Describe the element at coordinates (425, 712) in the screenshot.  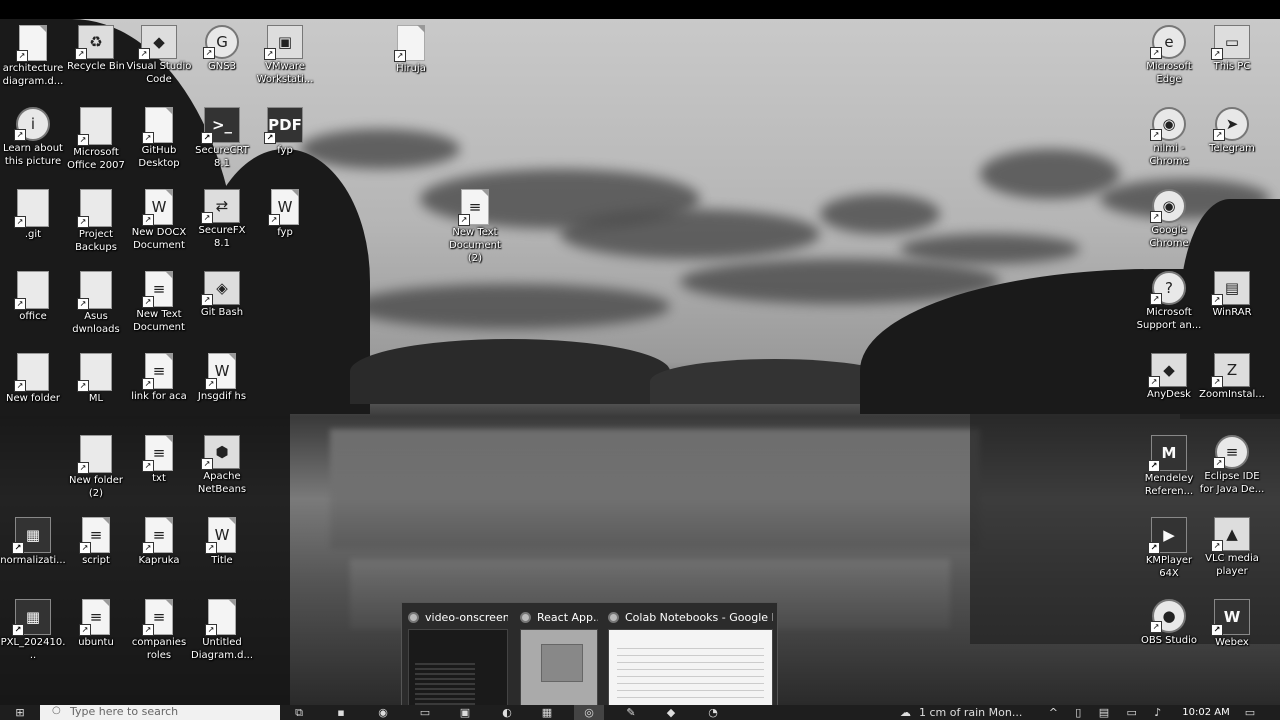
I see `taskbar-file-explorer: ▭` at that location.